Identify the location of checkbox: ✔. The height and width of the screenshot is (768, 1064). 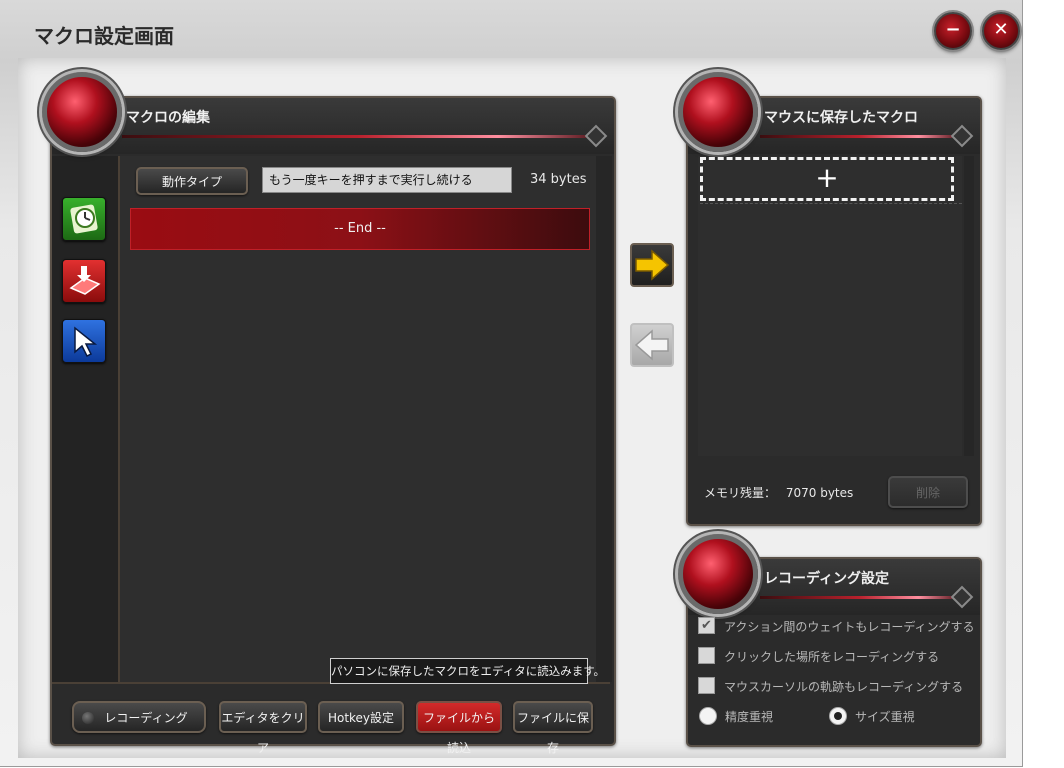
(706, 625).